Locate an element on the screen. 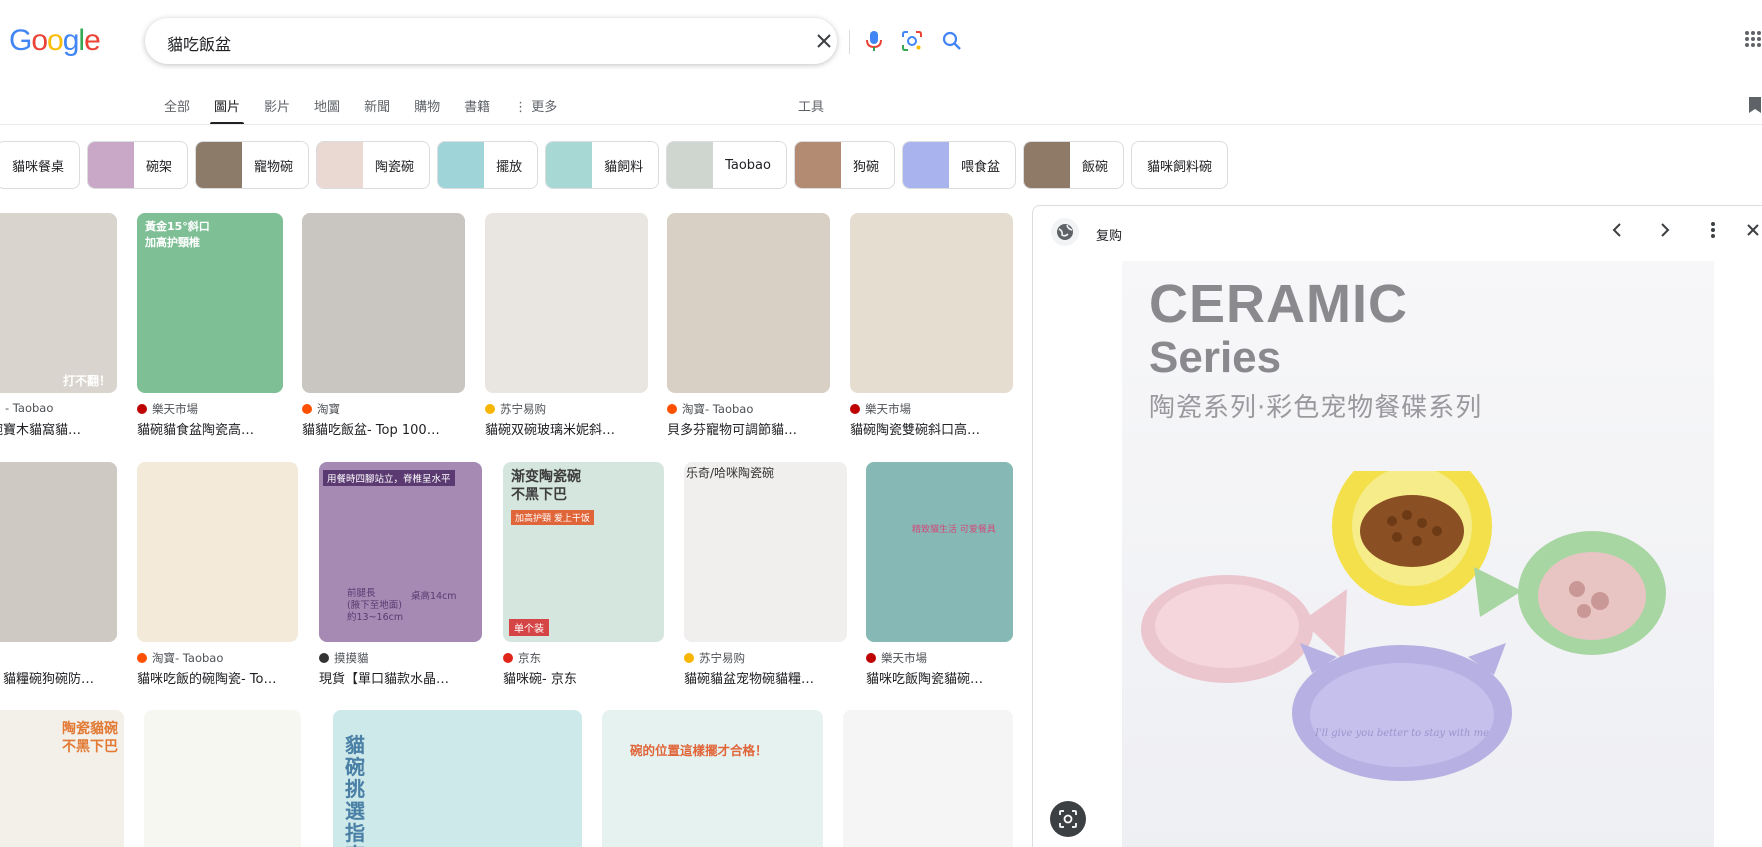 The image size is (1762, 847). tab-6: 書籍 is located at coordinates (477, 109).